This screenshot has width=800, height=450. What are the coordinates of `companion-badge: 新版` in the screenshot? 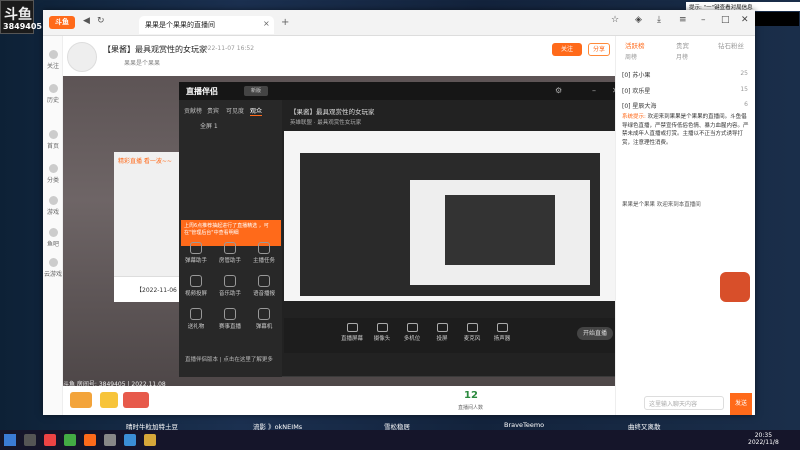 It's located at (256, 91).